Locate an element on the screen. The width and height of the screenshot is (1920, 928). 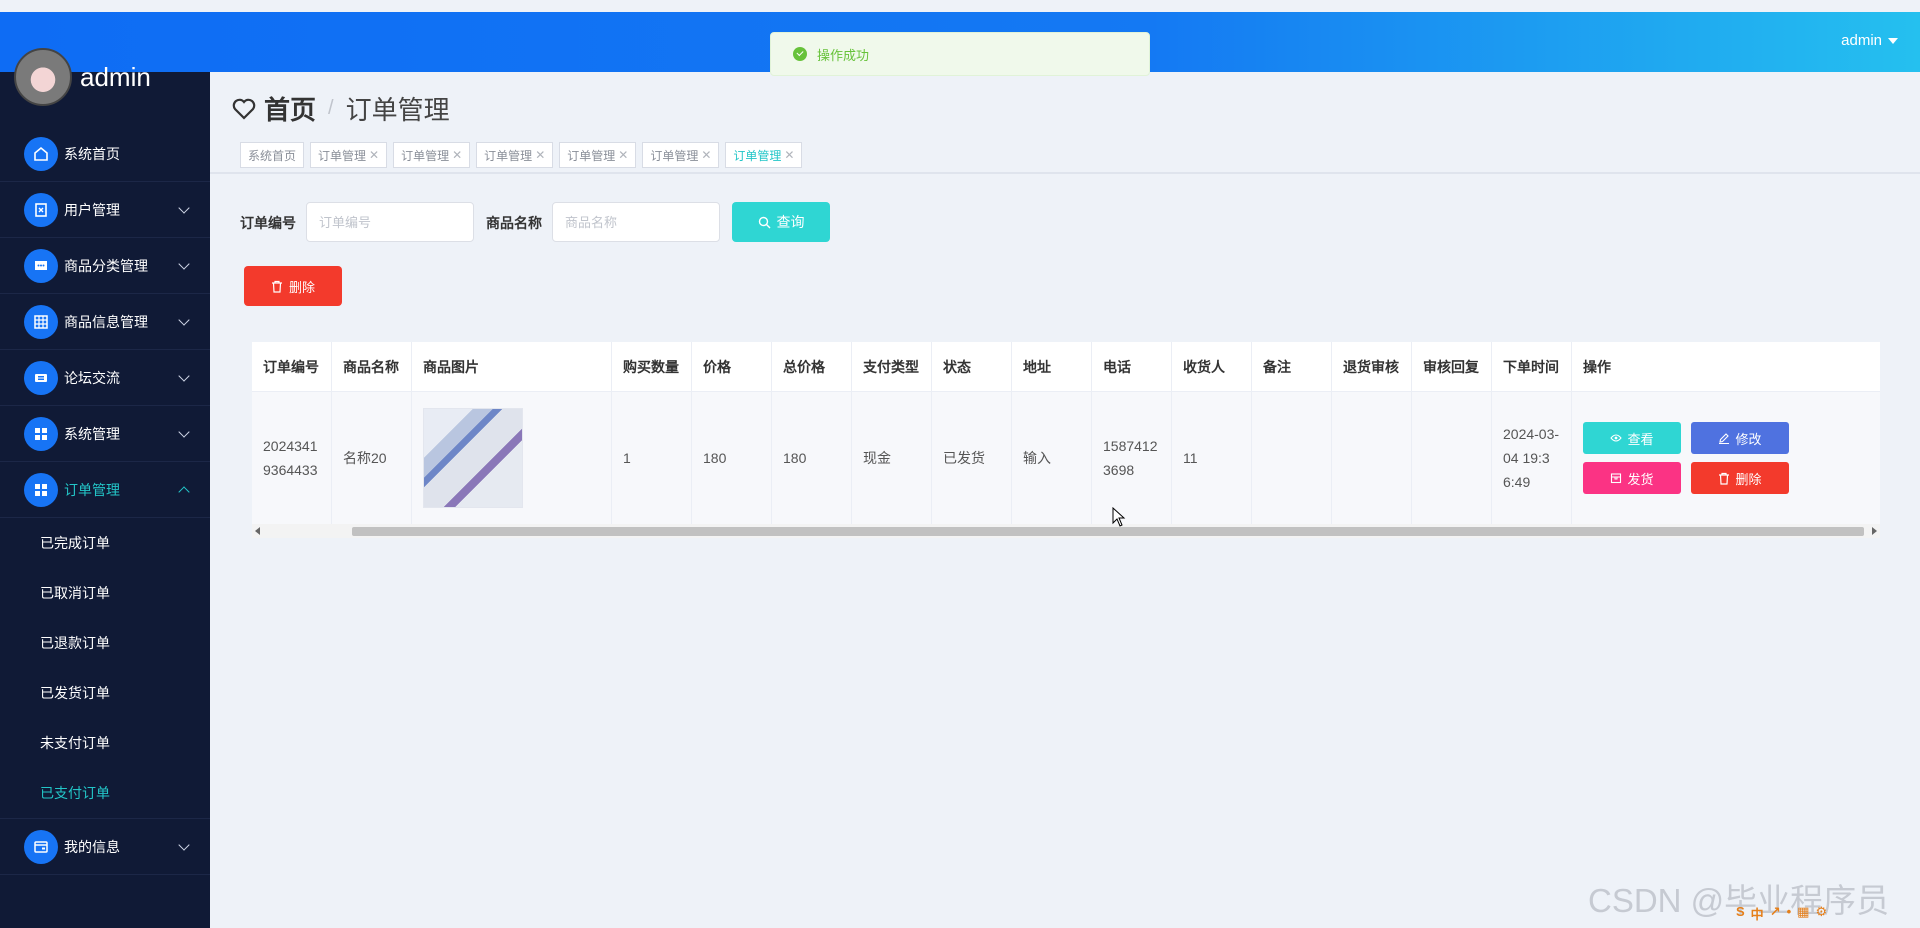
column-header: 收货人 is located at coordinates (1212, 366).